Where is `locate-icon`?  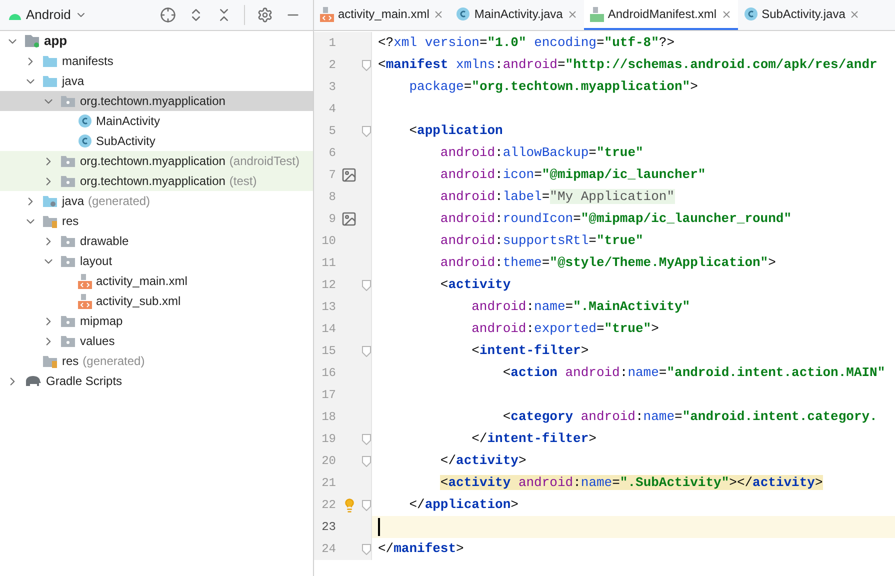
locate-icon is located at coordinates (168, 15).